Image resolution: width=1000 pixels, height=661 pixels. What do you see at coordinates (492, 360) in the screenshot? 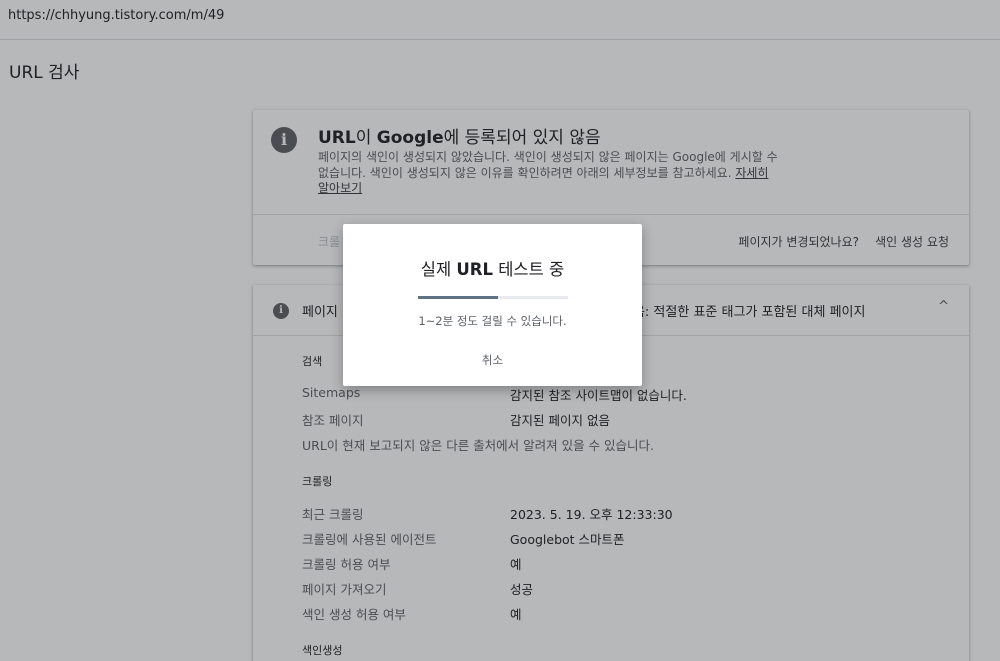
I see `cancel-button: 취소` at bounding box center [492, 360].